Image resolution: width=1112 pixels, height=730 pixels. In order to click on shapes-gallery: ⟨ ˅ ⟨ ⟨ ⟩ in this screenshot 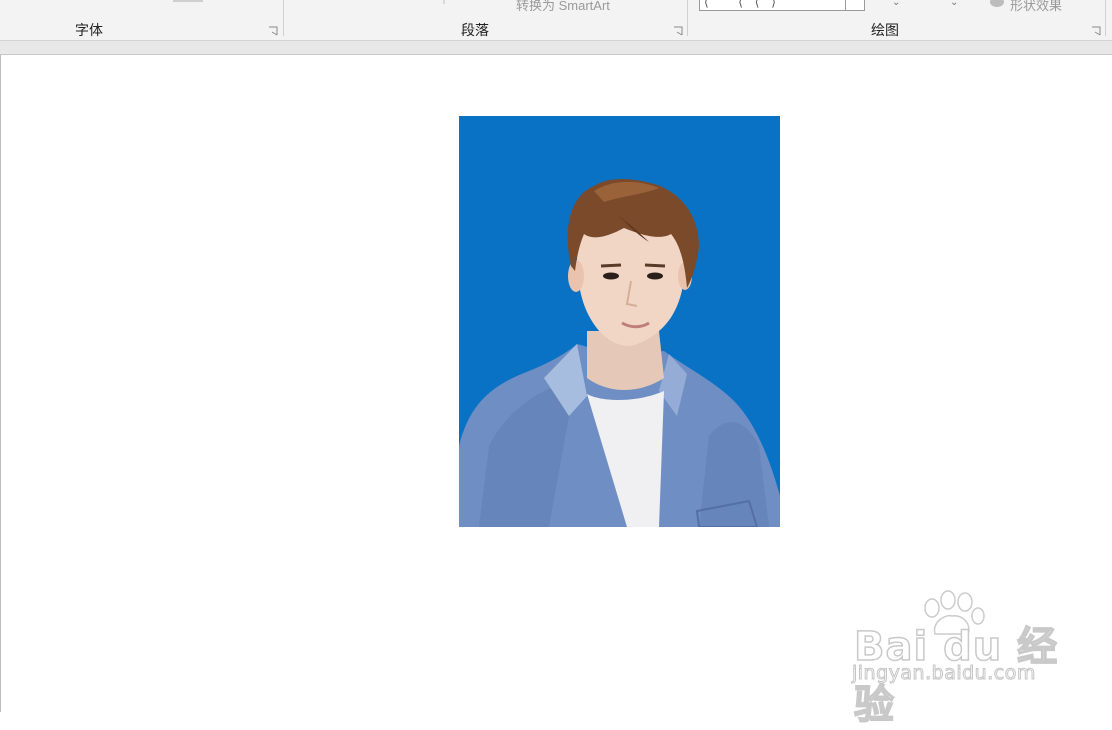, I will do `click(773, 5)`.